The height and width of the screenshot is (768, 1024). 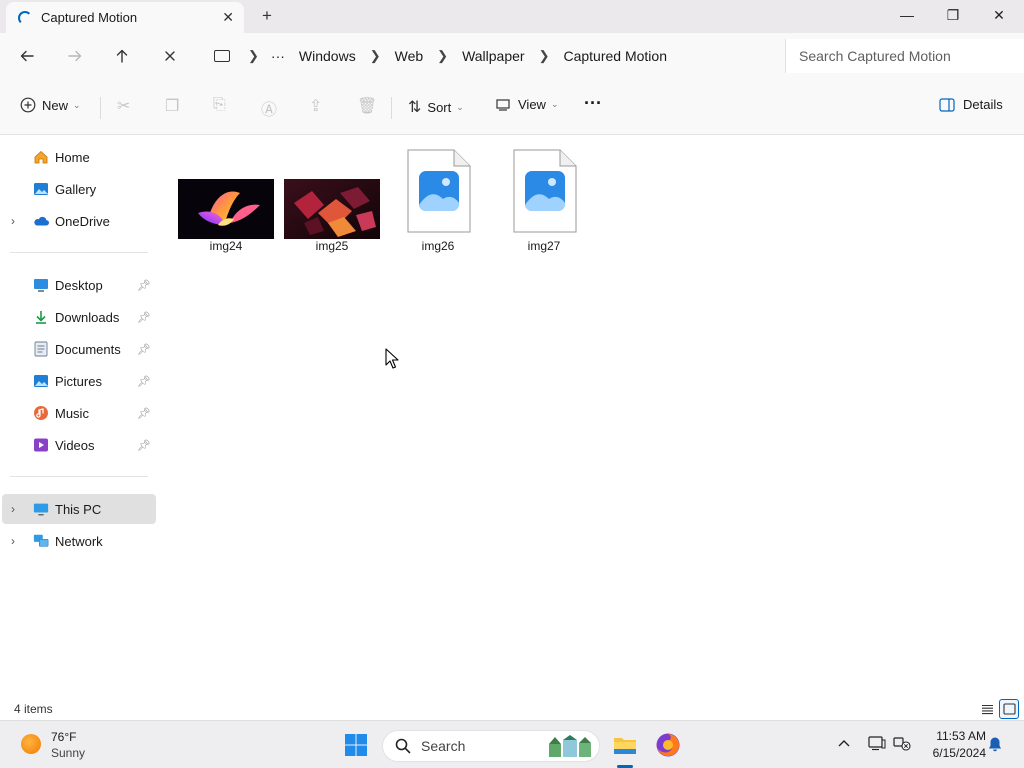 I want to click on paste-icon: ⎘, so click(x=219, y=105).